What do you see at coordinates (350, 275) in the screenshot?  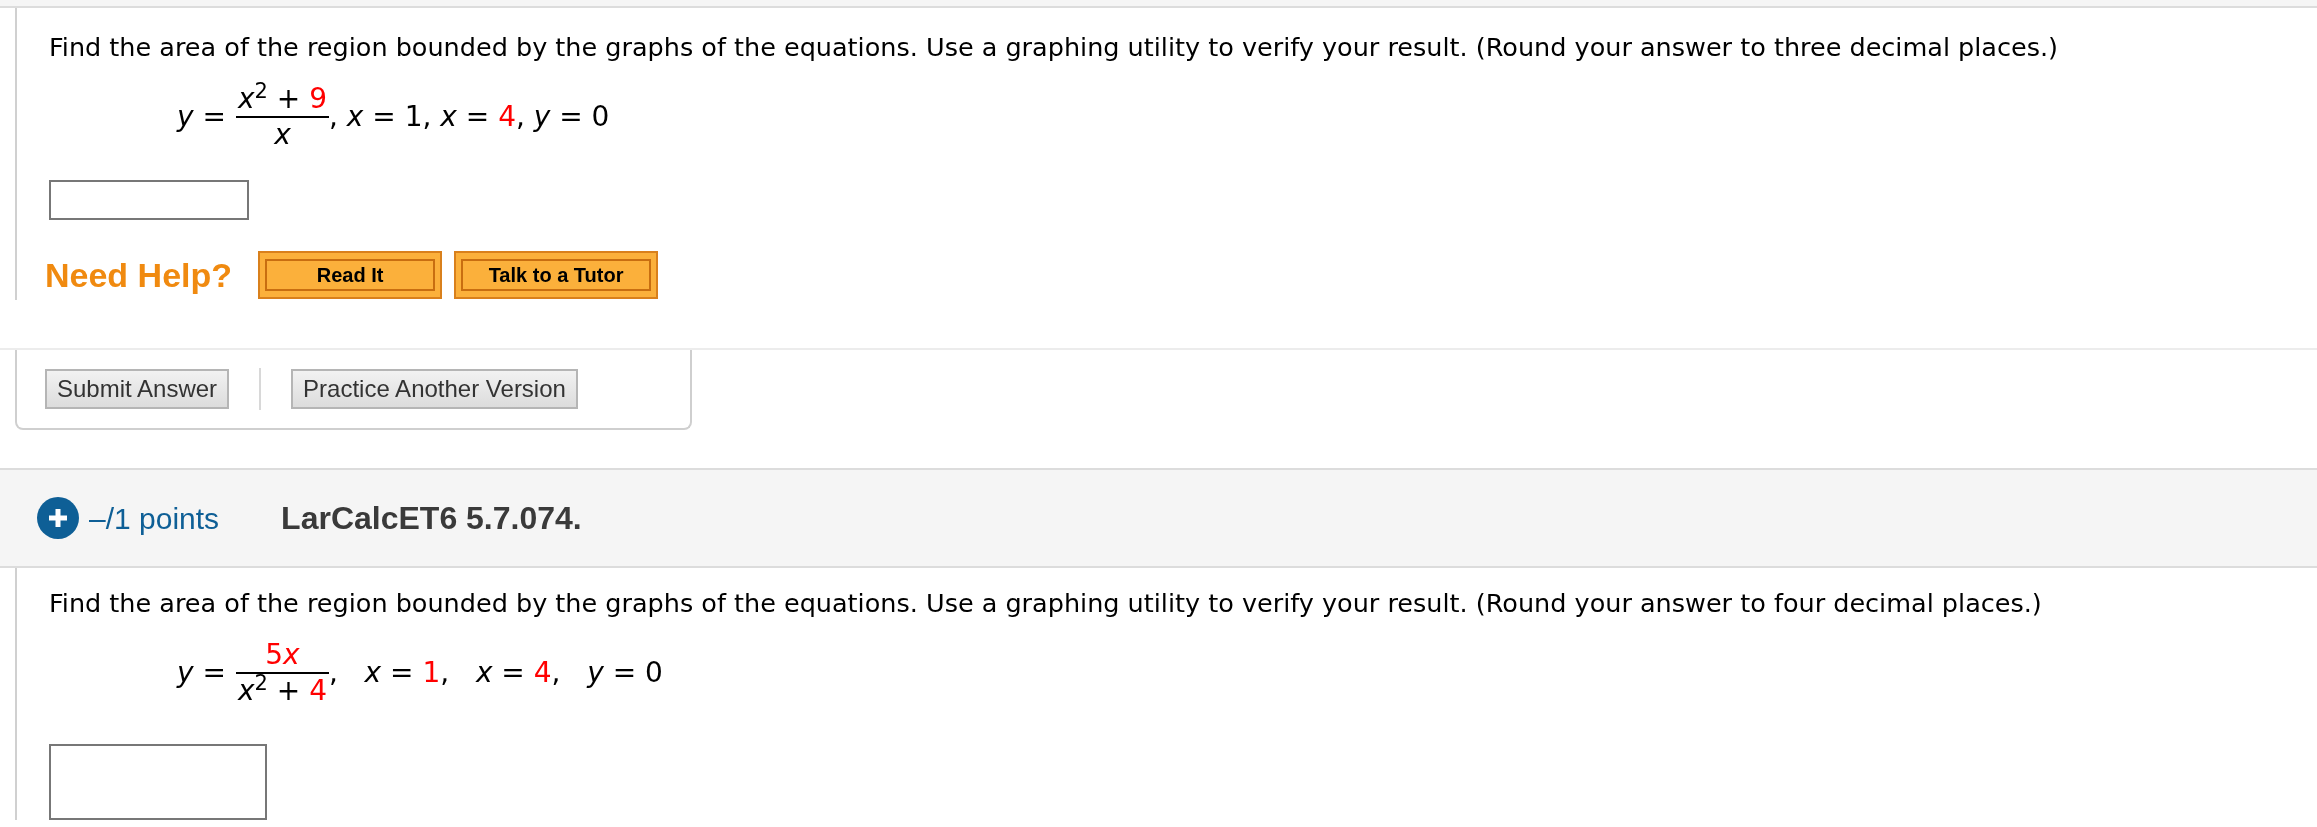 I see `help-button: Read It` at bounding box center [350, 275].